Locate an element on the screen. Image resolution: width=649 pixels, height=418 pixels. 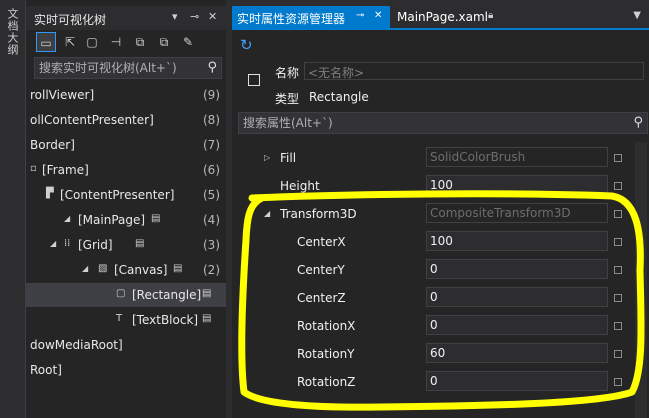
tree-panel-title-bar: 实时可视化树 ▾ ⊸ ✕ is located at coordinates (126, 18).